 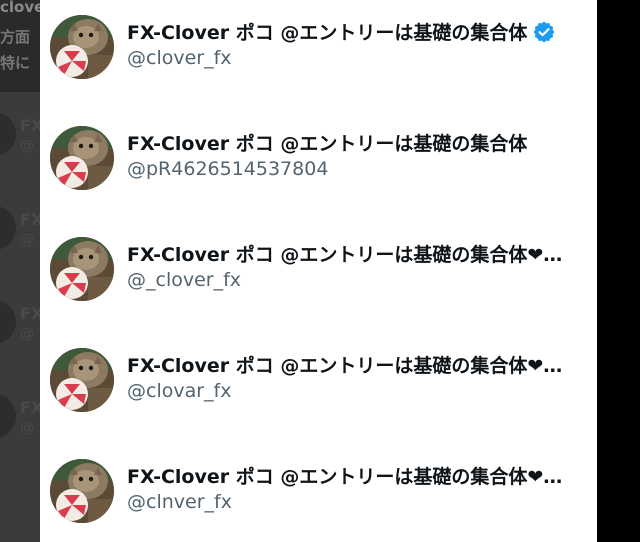 I want to click on dimmed-tweet-text: clover/ 方面 特に, so click(x=20, y=46).